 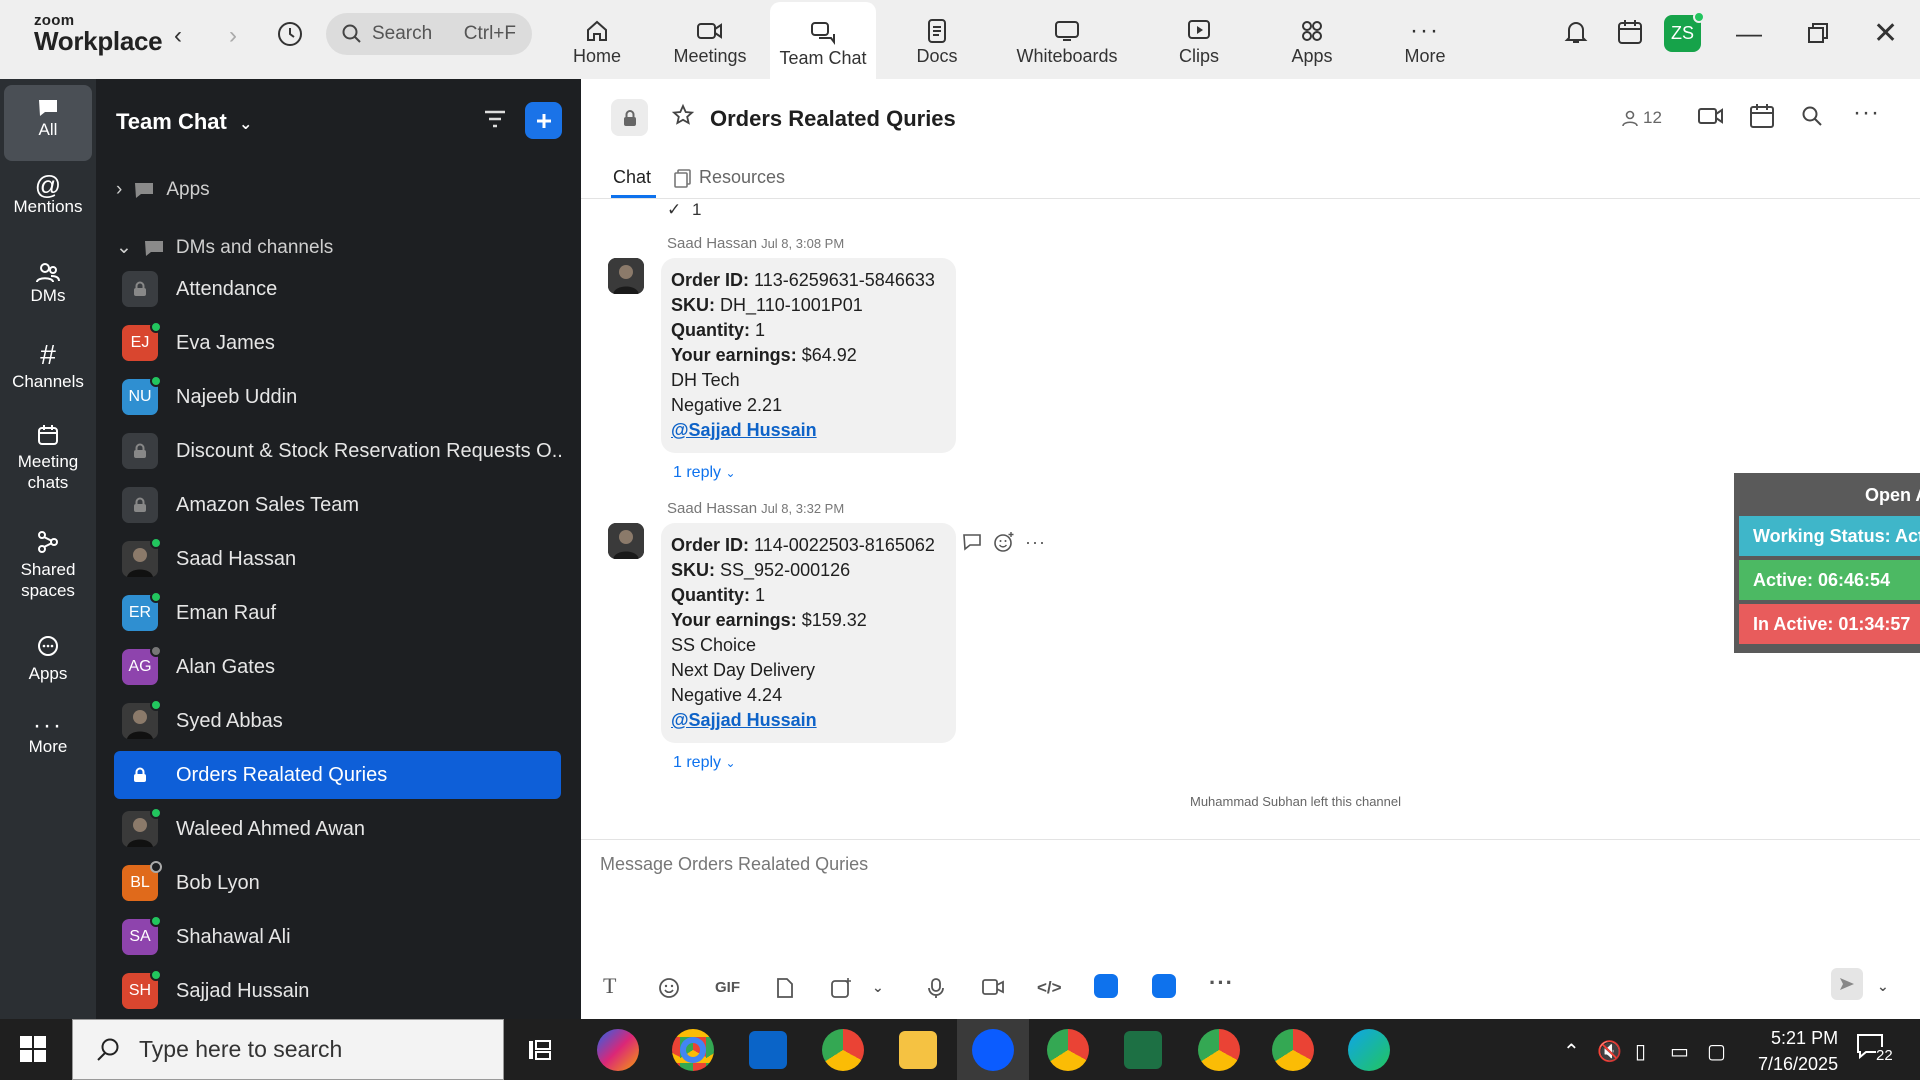 What do you see at coordinates (540, 1050) in the screenshot?
I see `task-view-icon` at bounding box center [540, 1050].